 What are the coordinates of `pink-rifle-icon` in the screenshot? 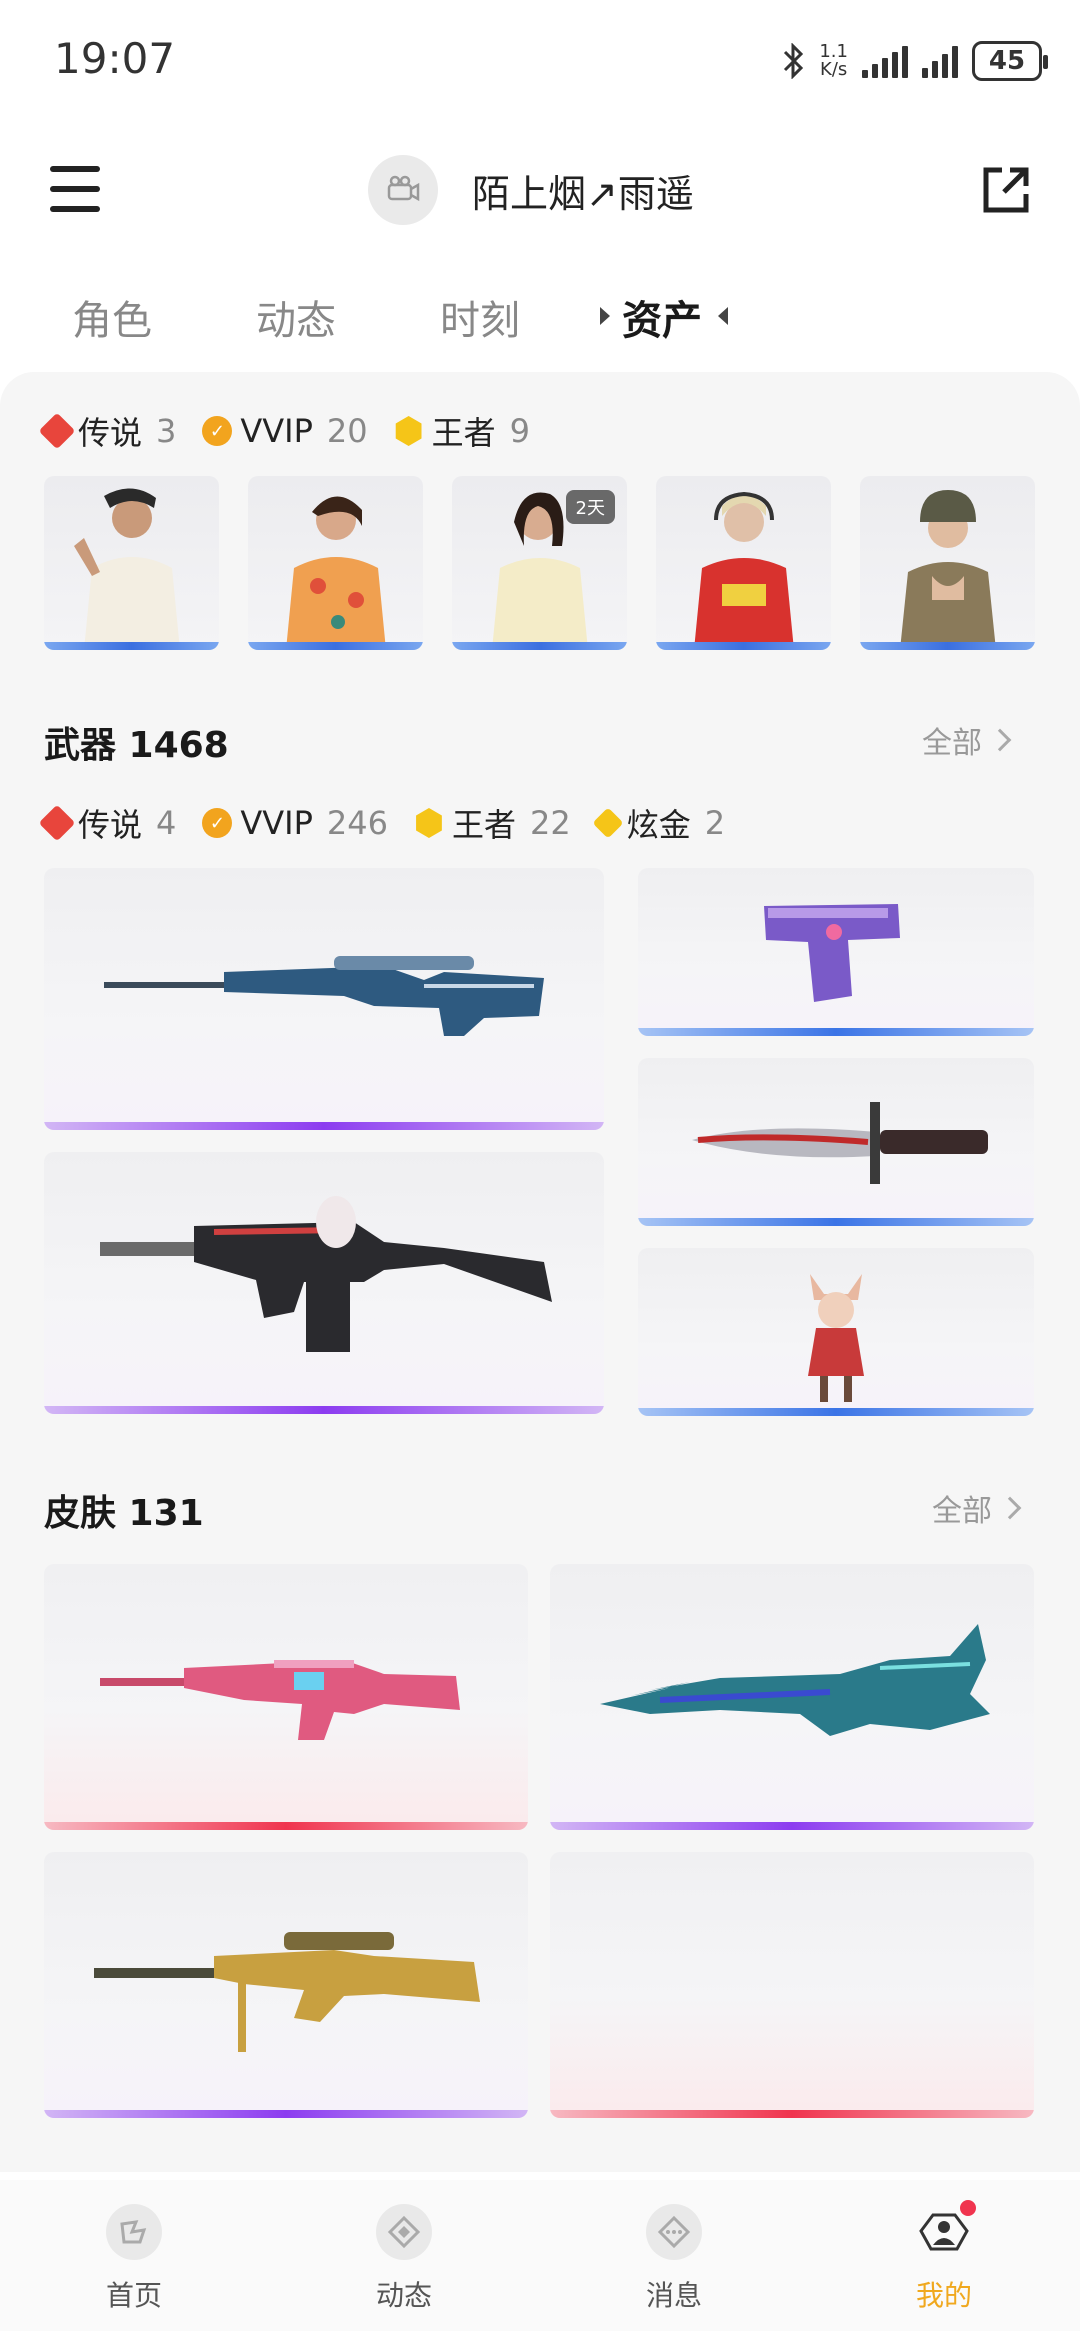 It's located at (280, 1700).